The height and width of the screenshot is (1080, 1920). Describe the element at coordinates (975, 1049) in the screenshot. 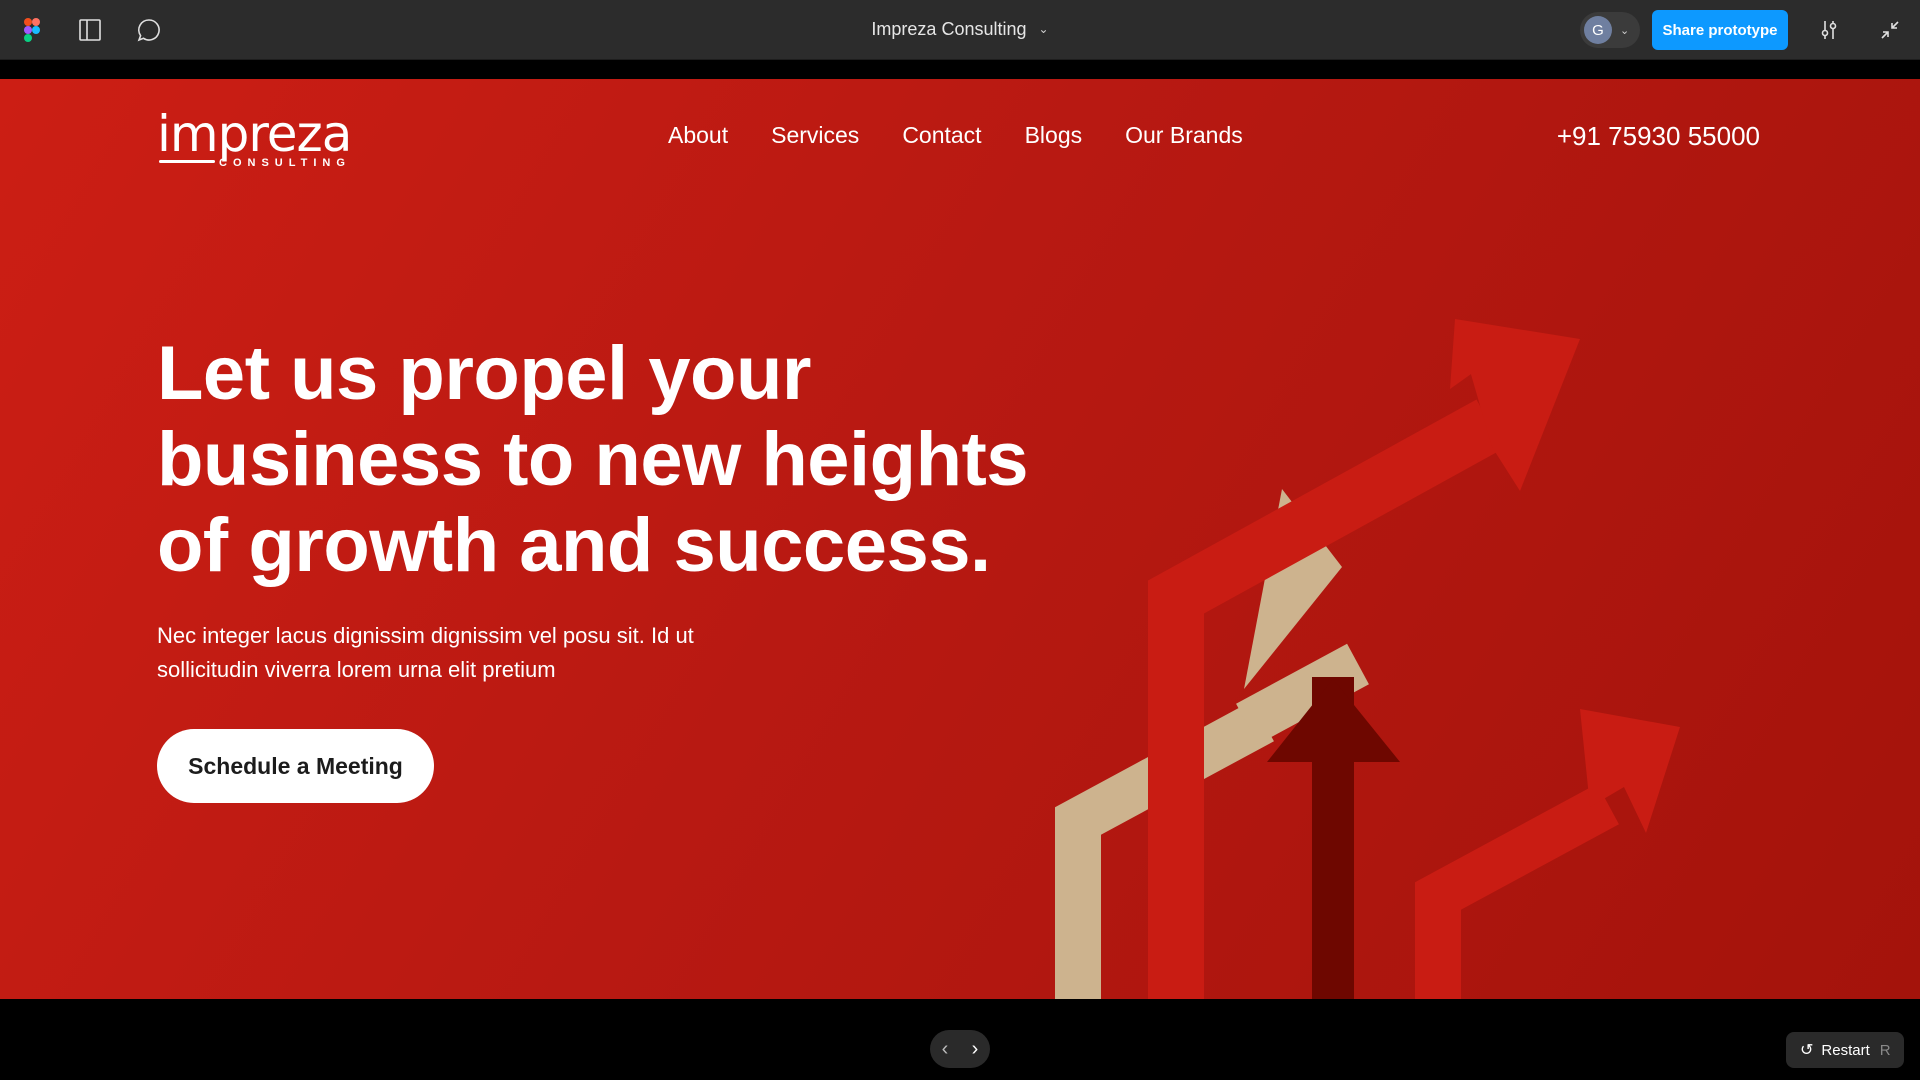

I see `chevron-right-icon: ›` at that location.